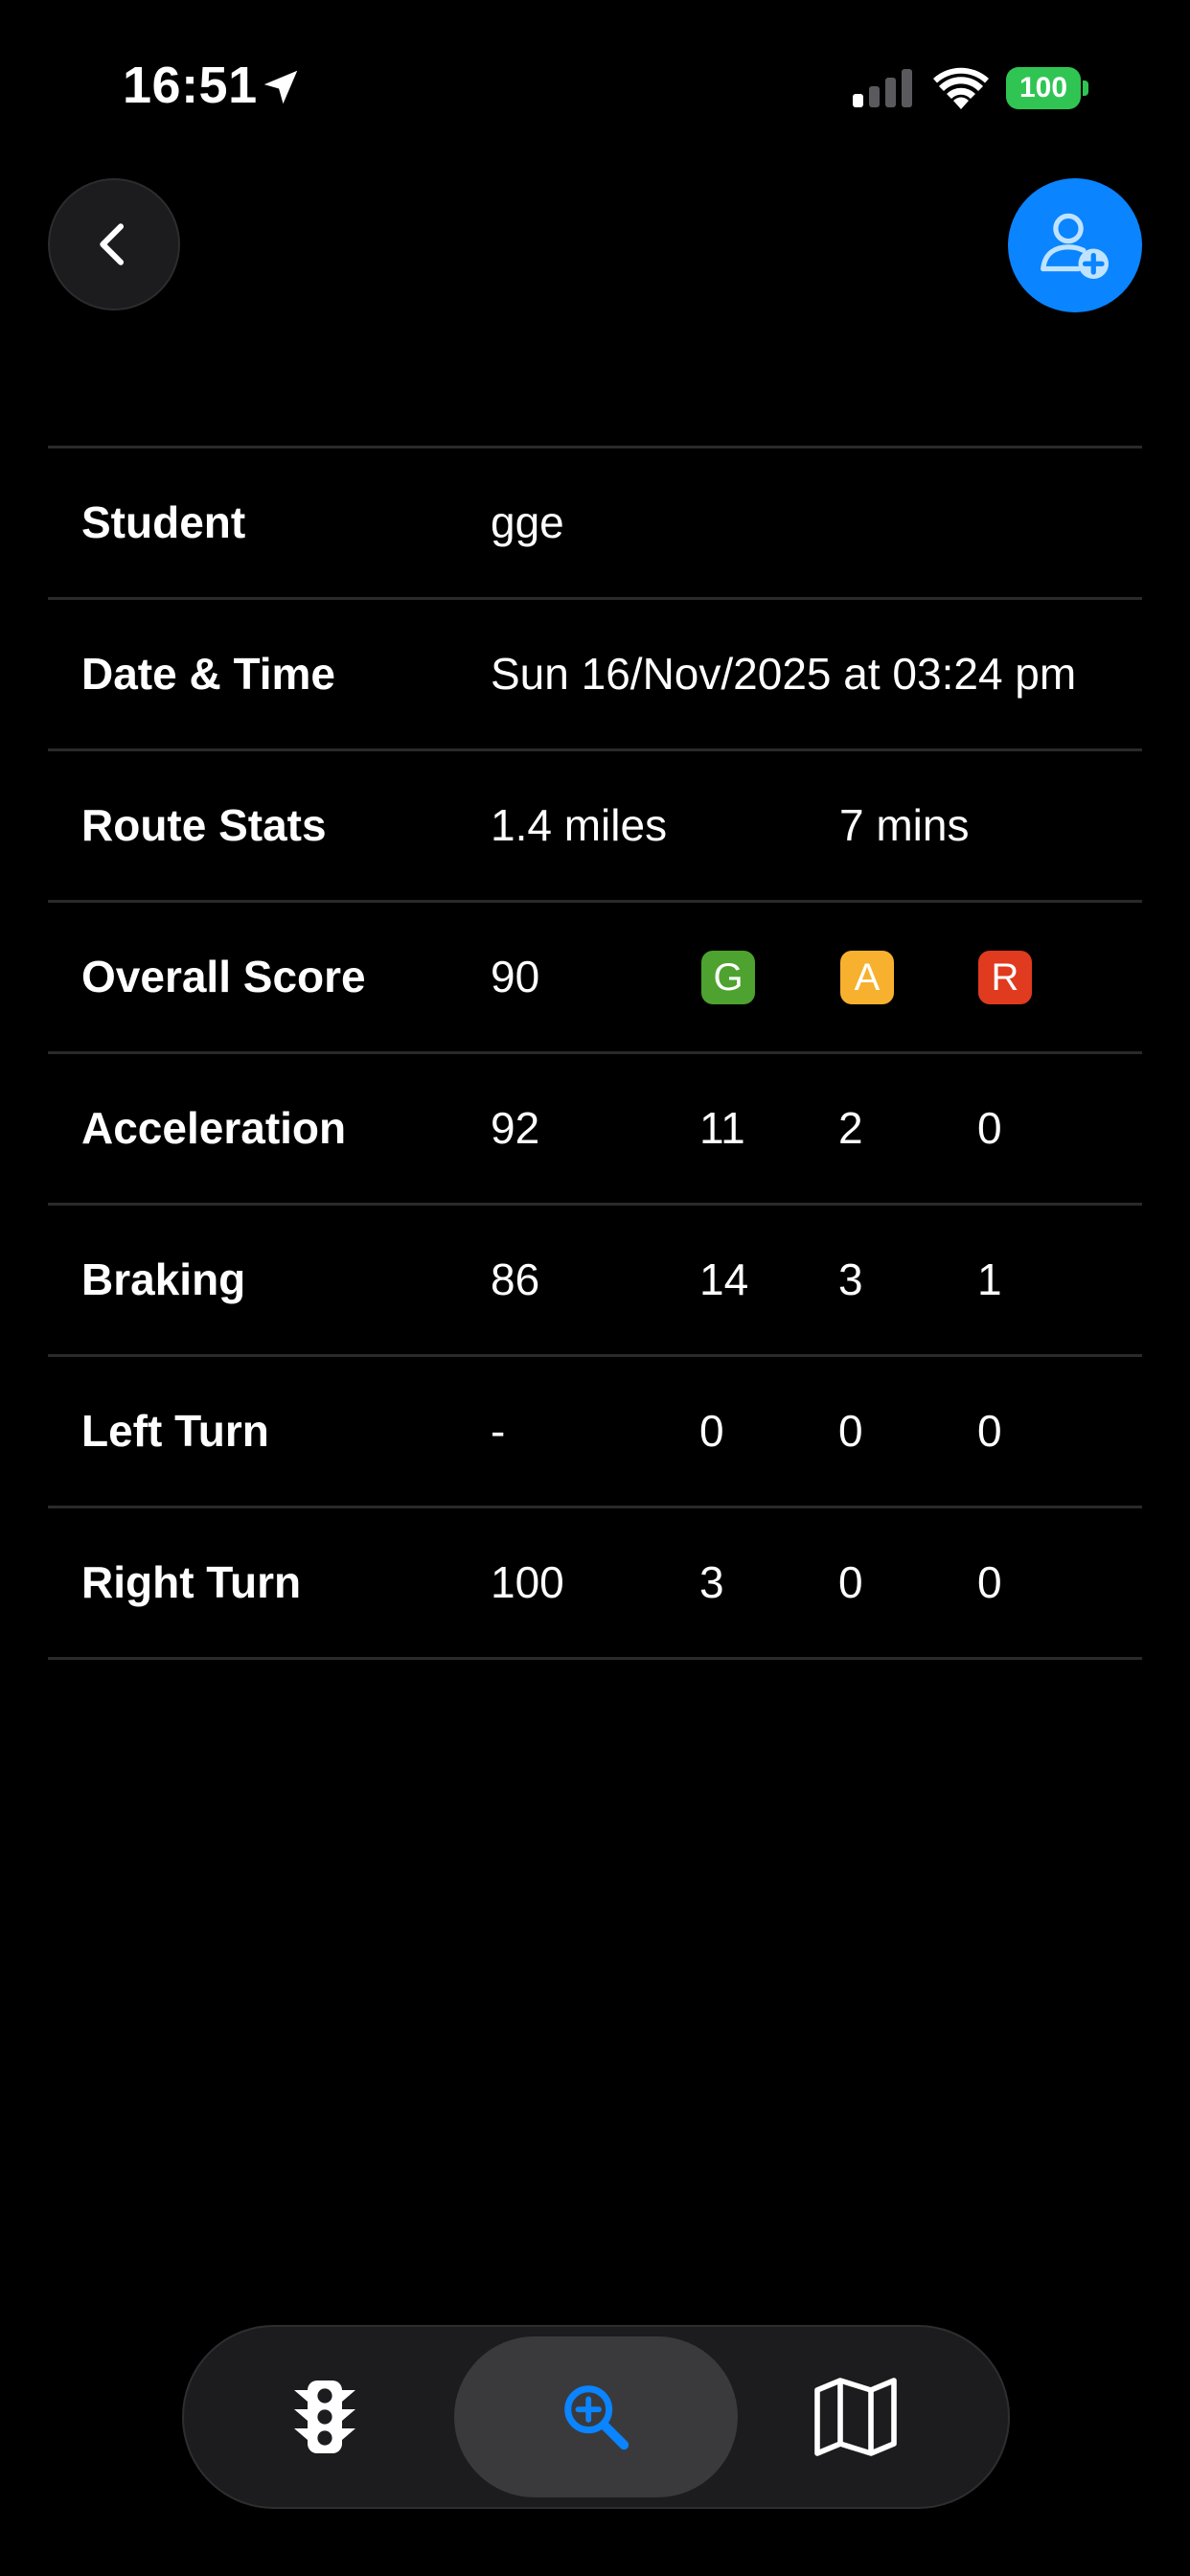 The width and height of the screenshot is (1190, 2576). What do you see at coordinates (595, 86) in the screenshot?
I see `status-bar: 16:51 100` at bounding box center [595, 86].